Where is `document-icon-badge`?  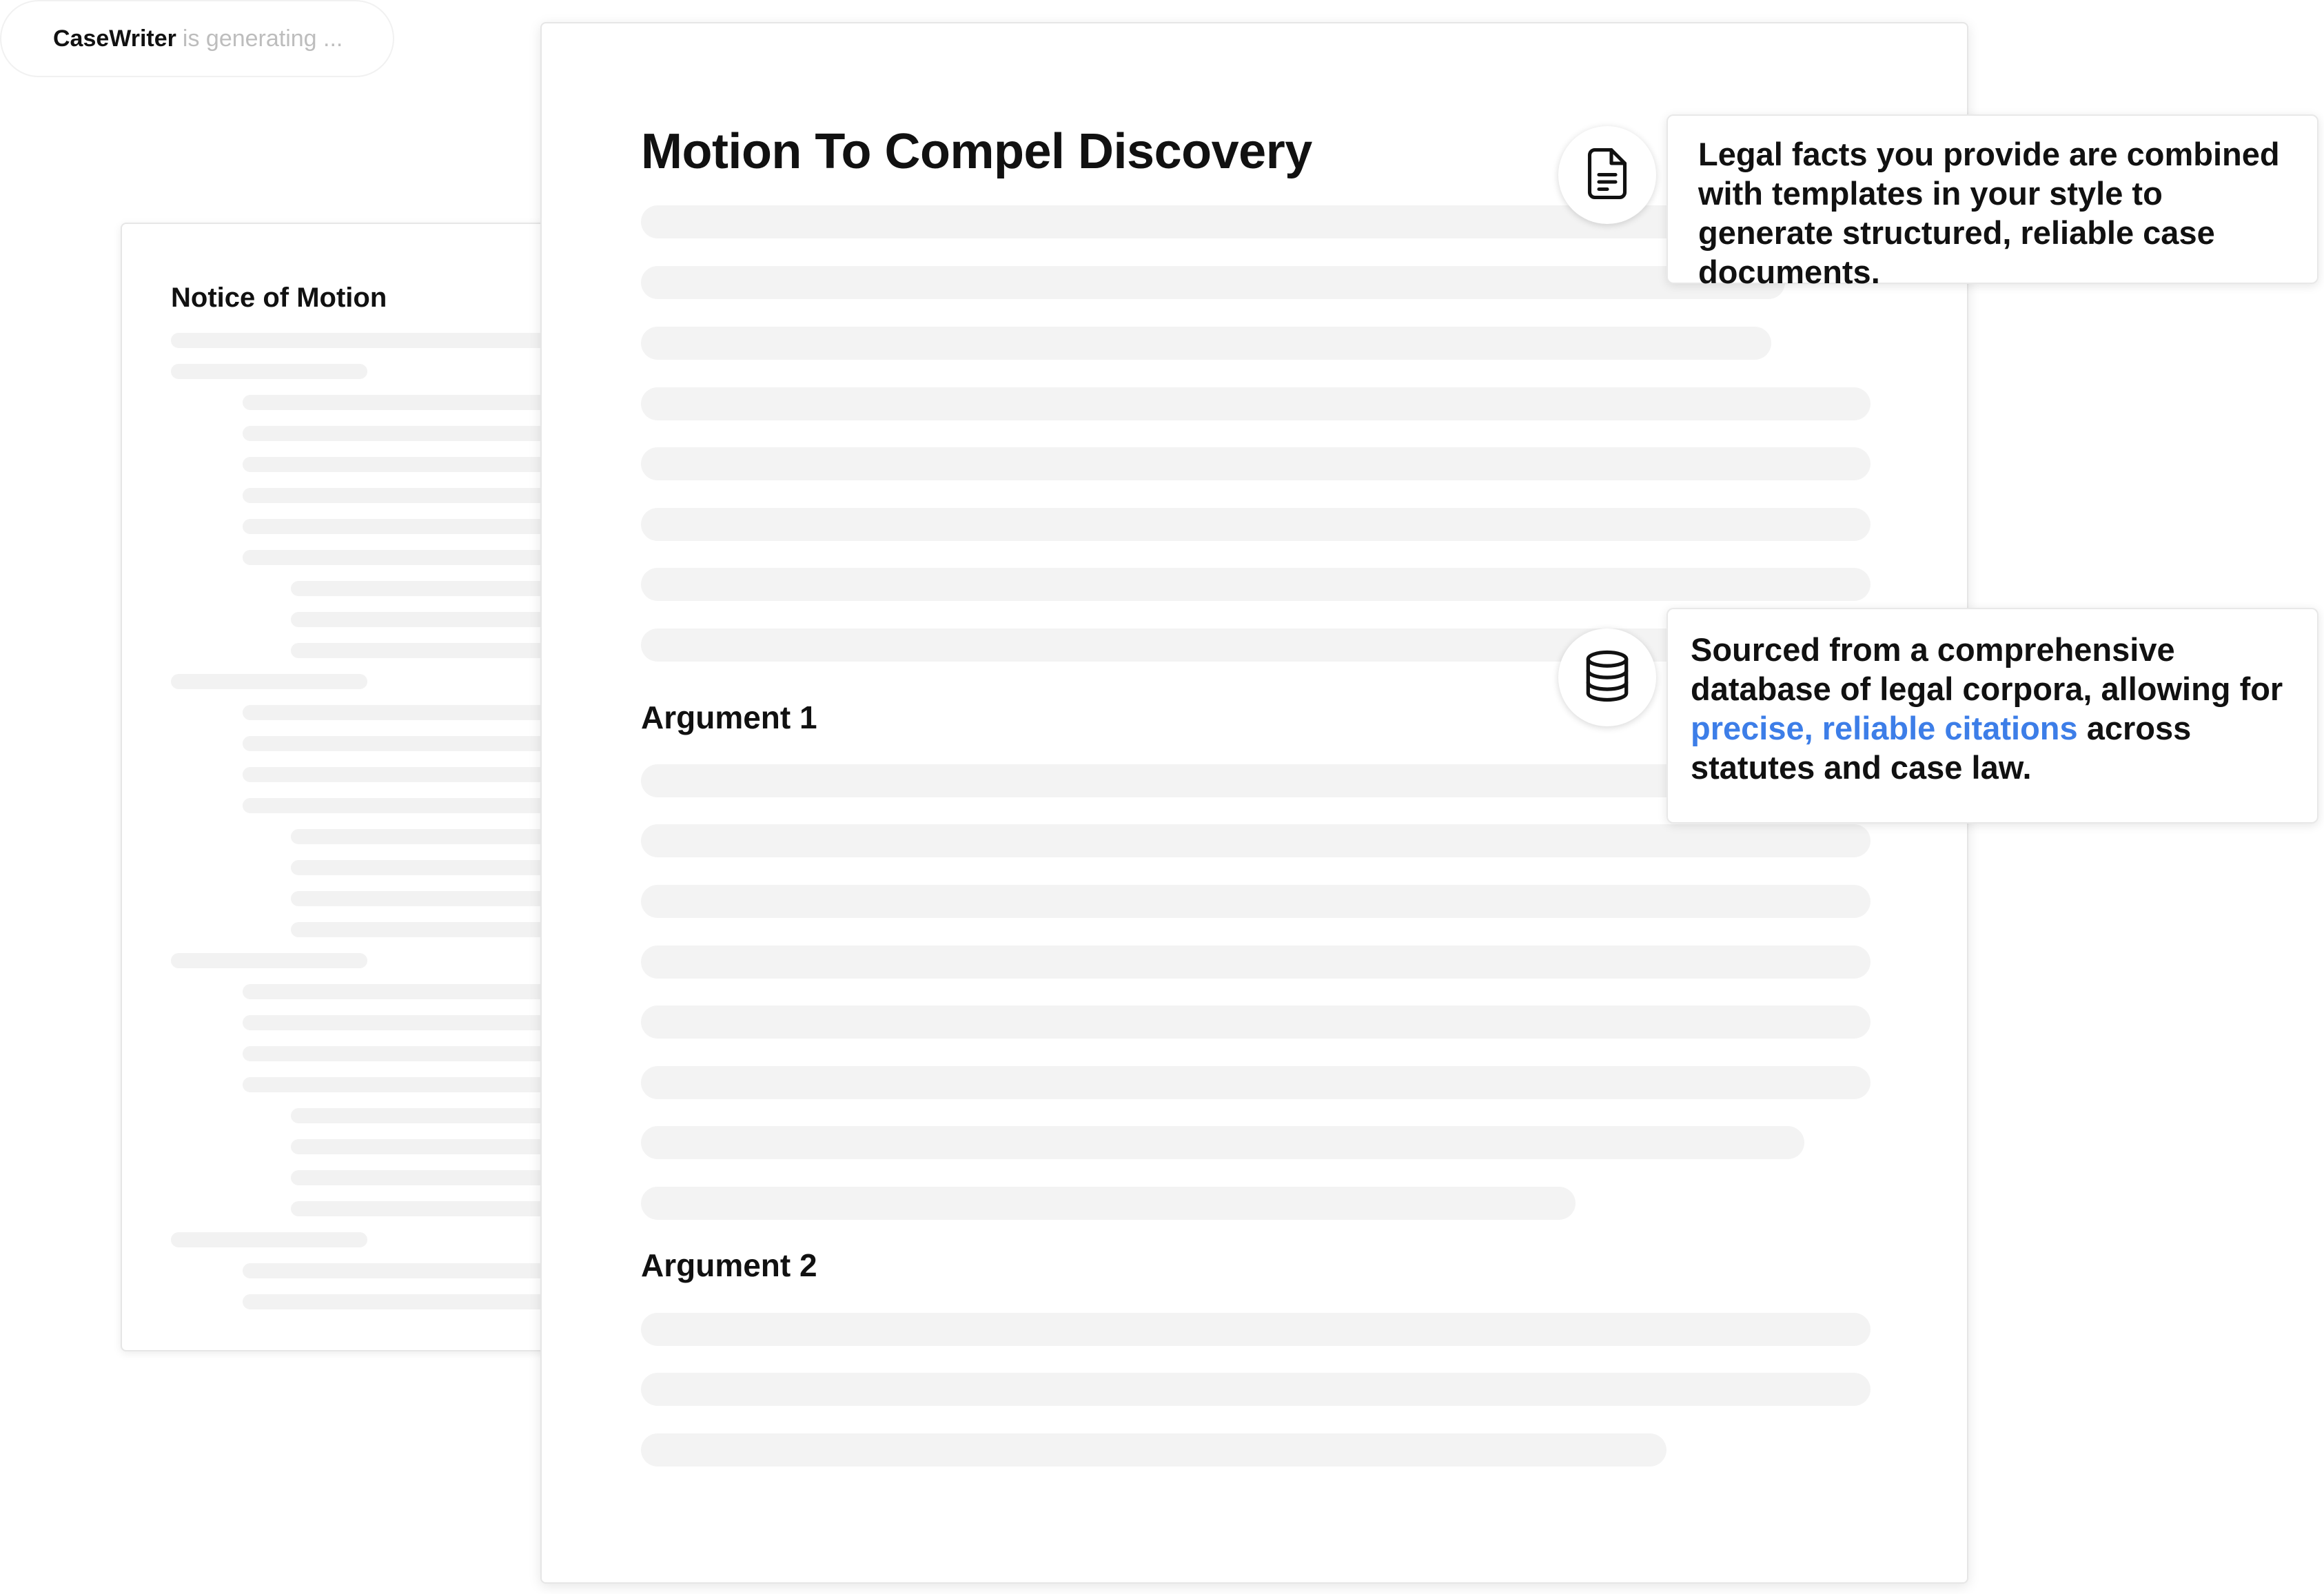
document-icon-badge is located at coordinates (1607, 175).